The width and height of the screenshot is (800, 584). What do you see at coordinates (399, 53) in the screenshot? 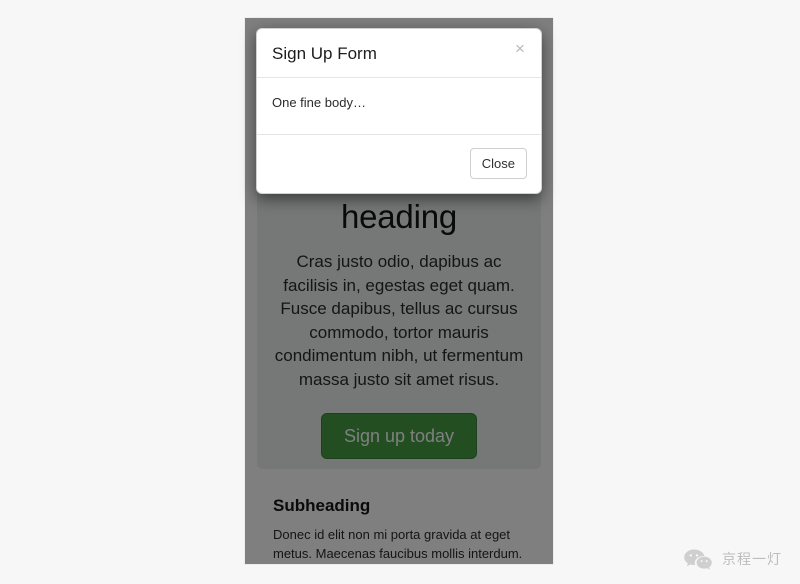
I see `modal-header: Sign Up Form ×` at bounding box center [399, 53].